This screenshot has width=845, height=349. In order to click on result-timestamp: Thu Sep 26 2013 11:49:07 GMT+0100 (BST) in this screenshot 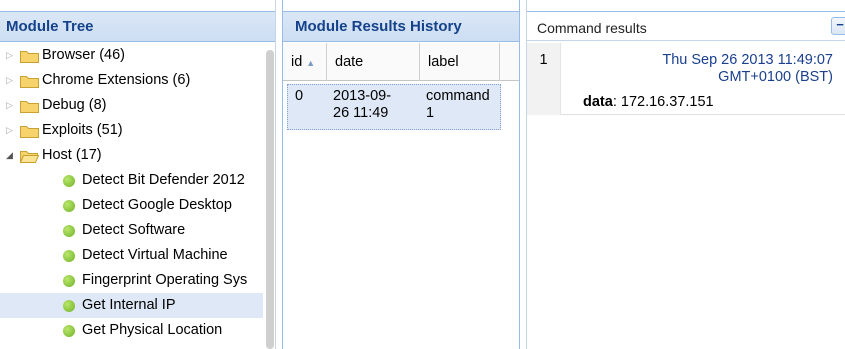, I will do `click(747, 68)`.